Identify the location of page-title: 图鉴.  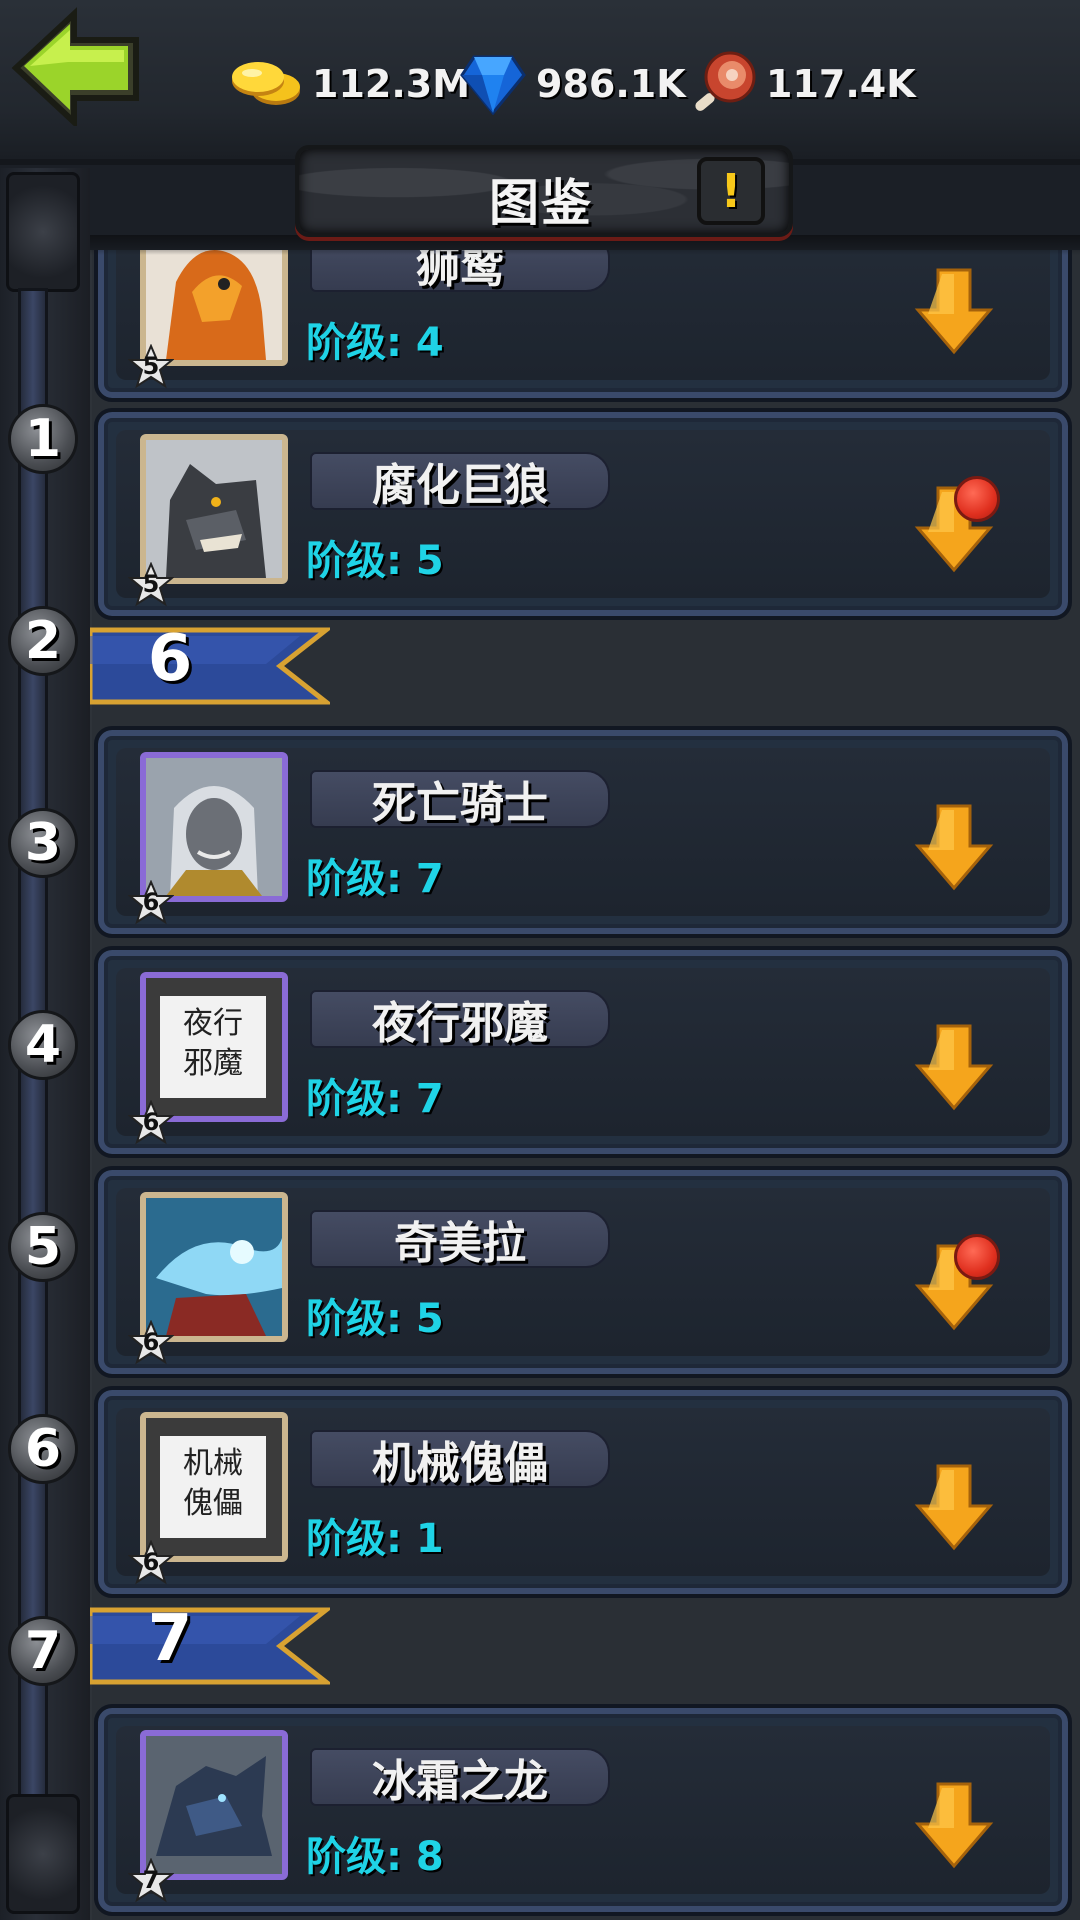
(541, 203).